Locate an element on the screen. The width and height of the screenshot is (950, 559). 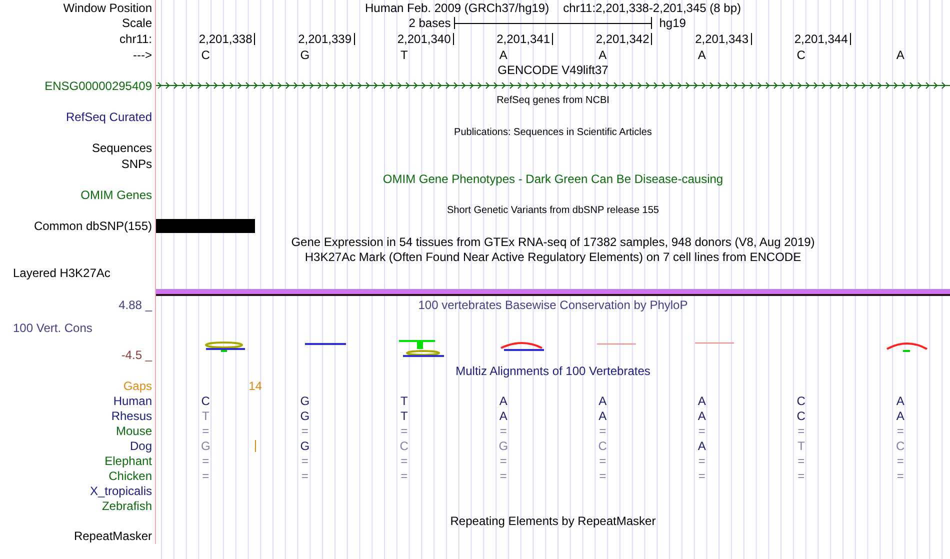
track-label: SNPs is located at coordinates (136, 164).